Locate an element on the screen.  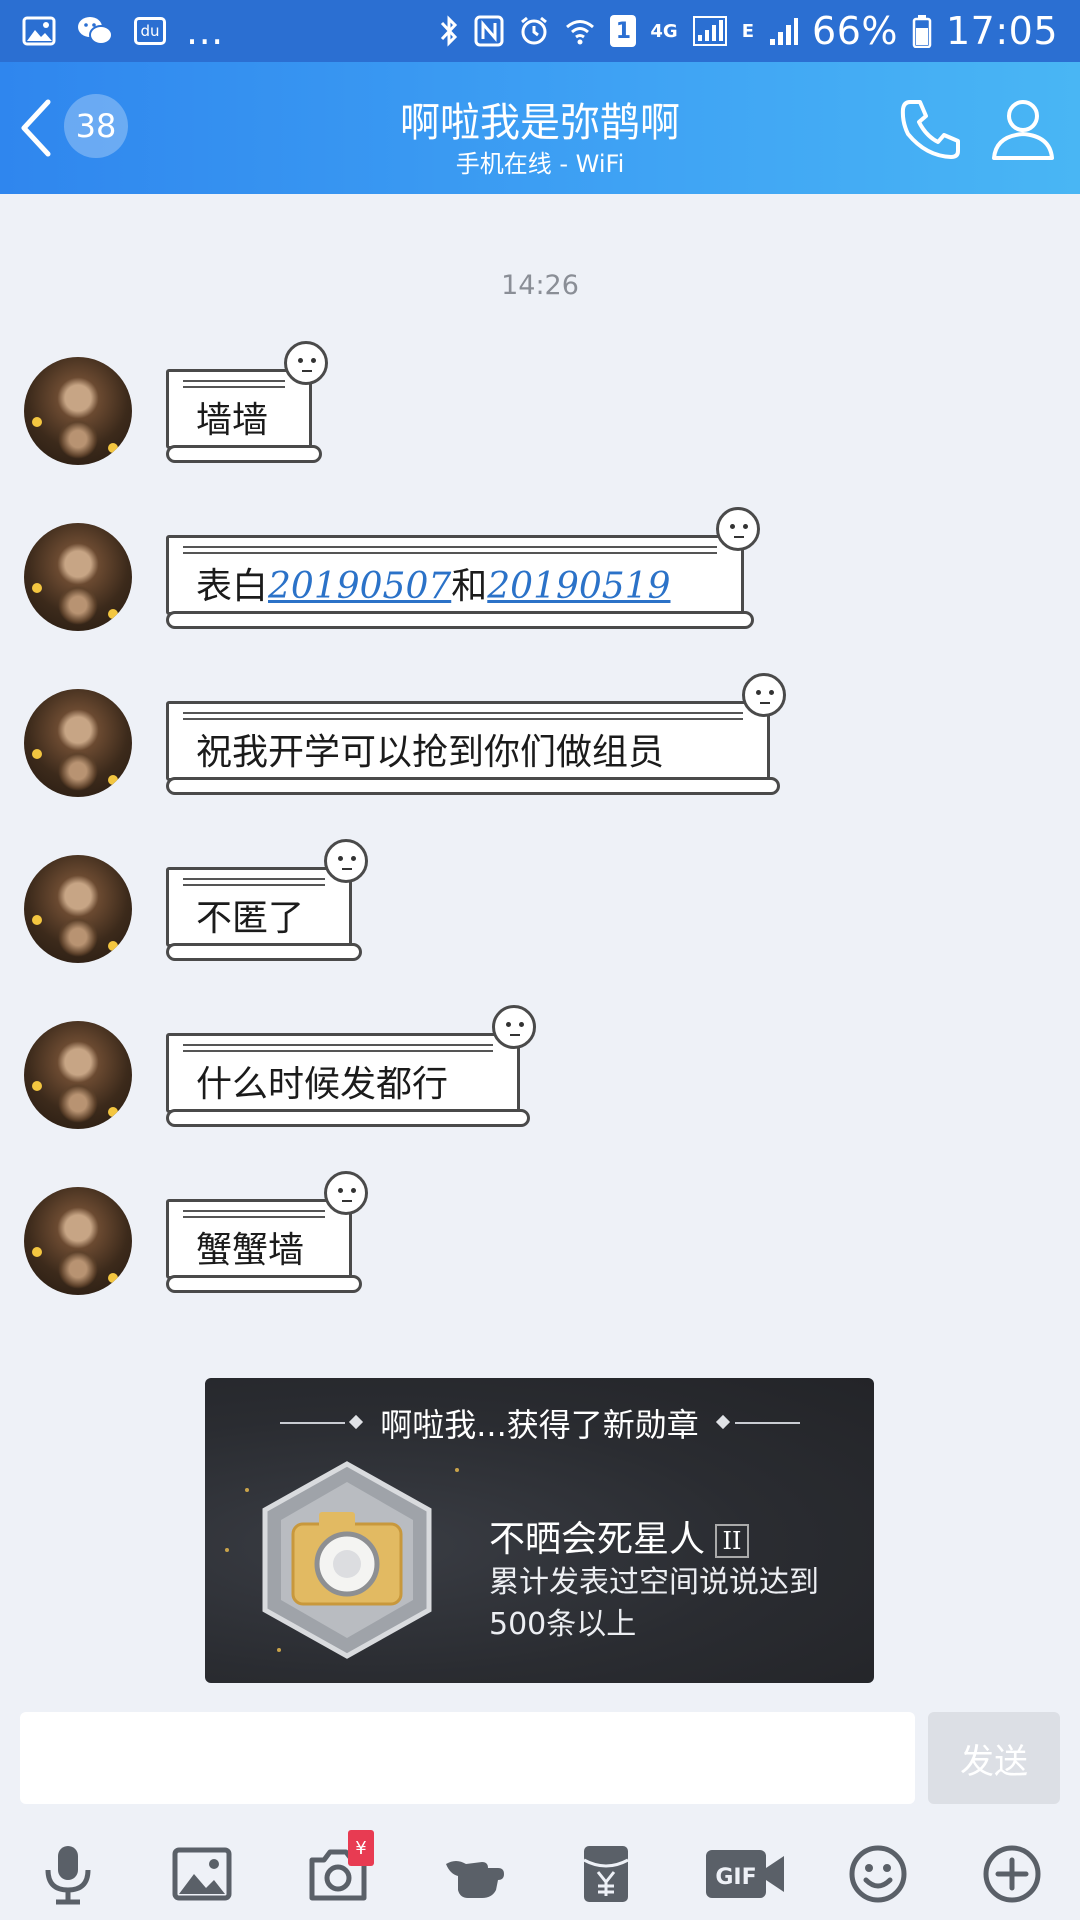
camera-medal-icon is located at coordinates (347, 1560).